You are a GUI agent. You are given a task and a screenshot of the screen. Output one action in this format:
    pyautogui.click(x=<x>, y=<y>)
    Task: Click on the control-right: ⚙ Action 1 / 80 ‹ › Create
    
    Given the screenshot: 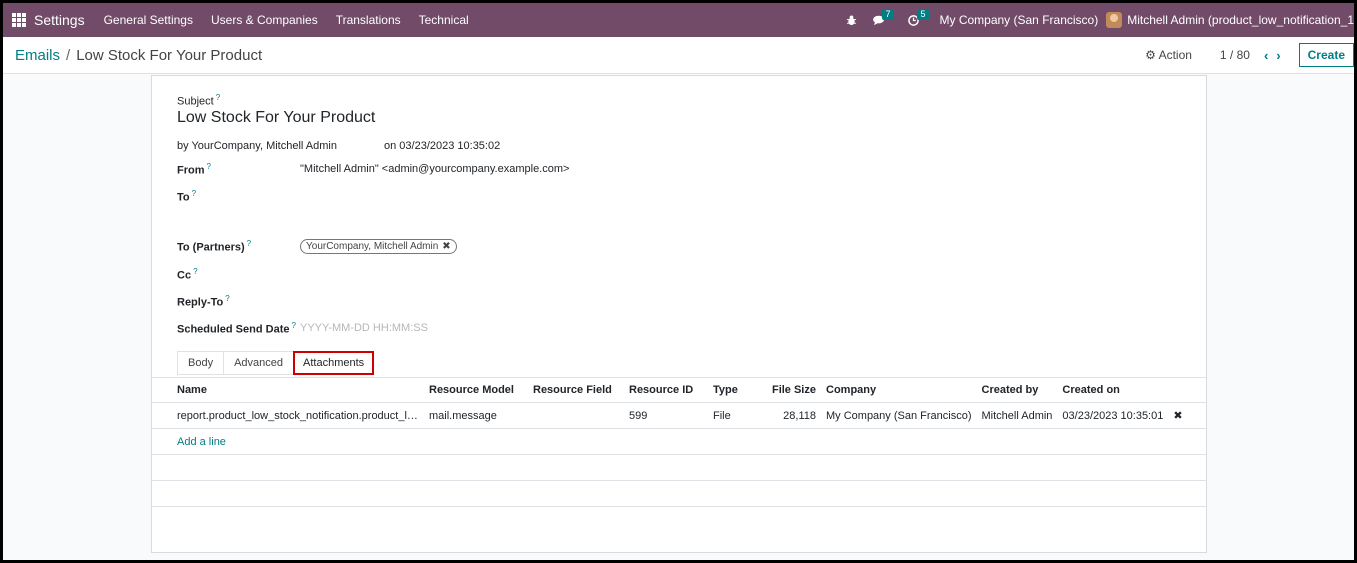 What is the action you would take?
    pyautogui.click(x=1249, y=55)
    